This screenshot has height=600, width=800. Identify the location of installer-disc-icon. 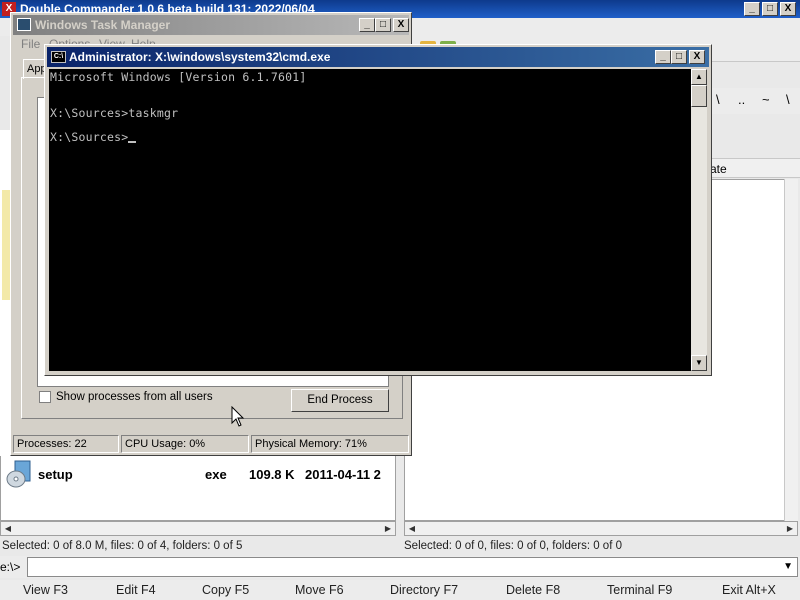
(18, 474).